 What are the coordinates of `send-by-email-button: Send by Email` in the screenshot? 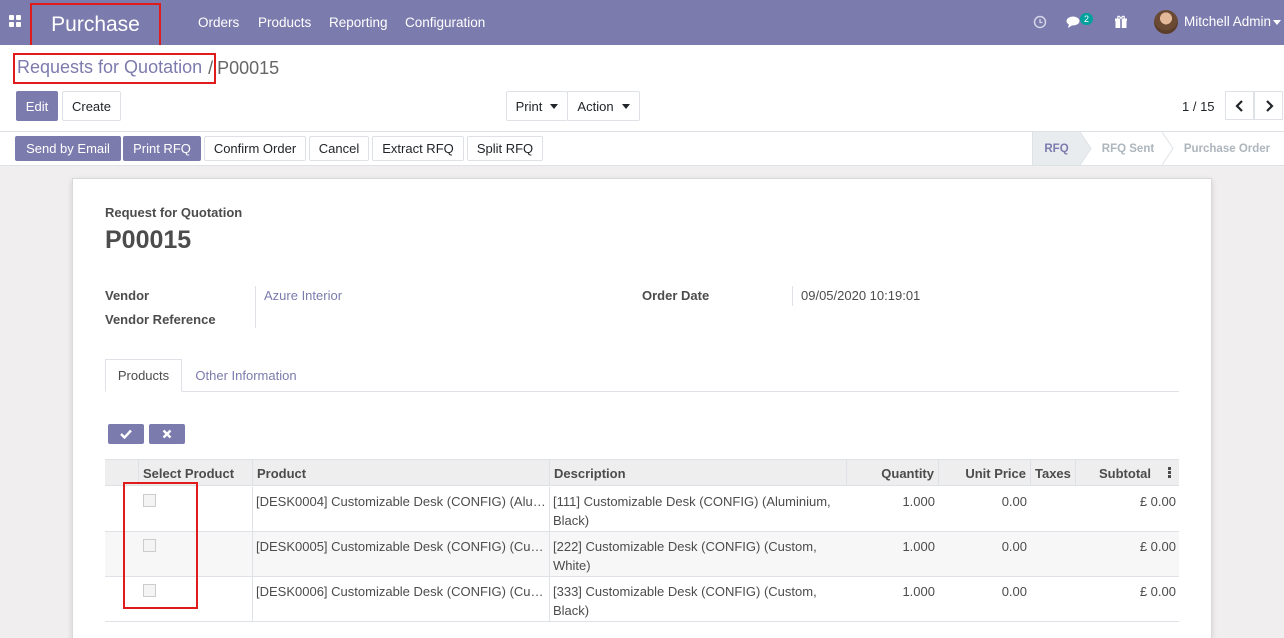 It's located at (68, 148).